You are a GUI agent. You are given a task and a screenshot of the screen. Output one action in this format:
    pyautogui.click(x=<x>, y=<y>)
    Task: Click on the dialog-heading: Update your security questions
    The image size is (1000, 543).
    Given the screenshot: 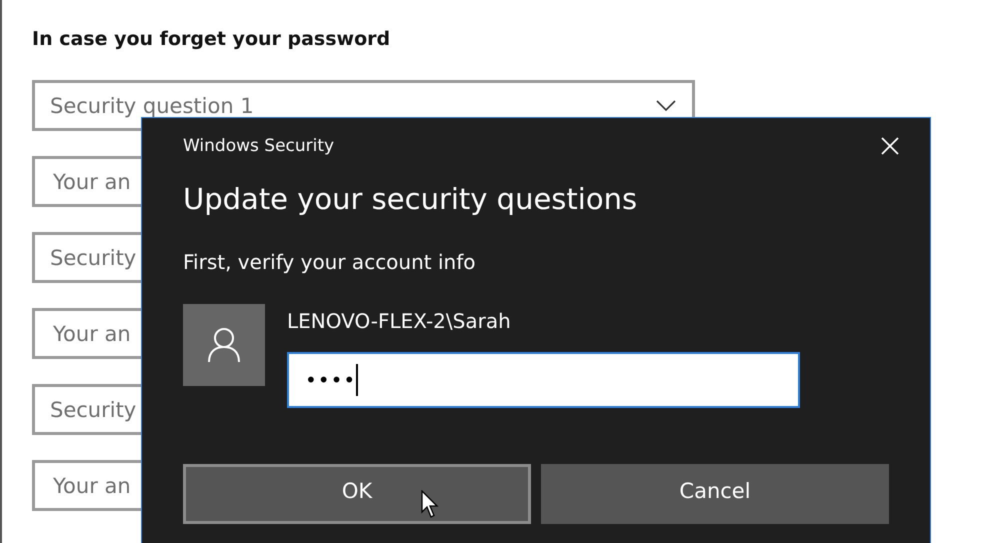 What is the action you would take?
    pyautogui.click(x=410, y=199)
    